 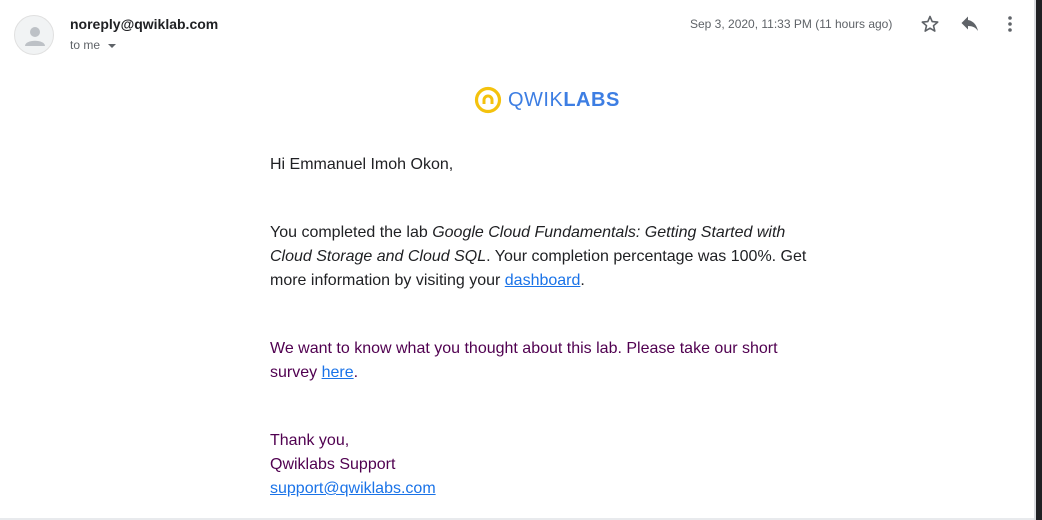 I want to click on thanks-text: Thank you,, so click(x=310, y=440).